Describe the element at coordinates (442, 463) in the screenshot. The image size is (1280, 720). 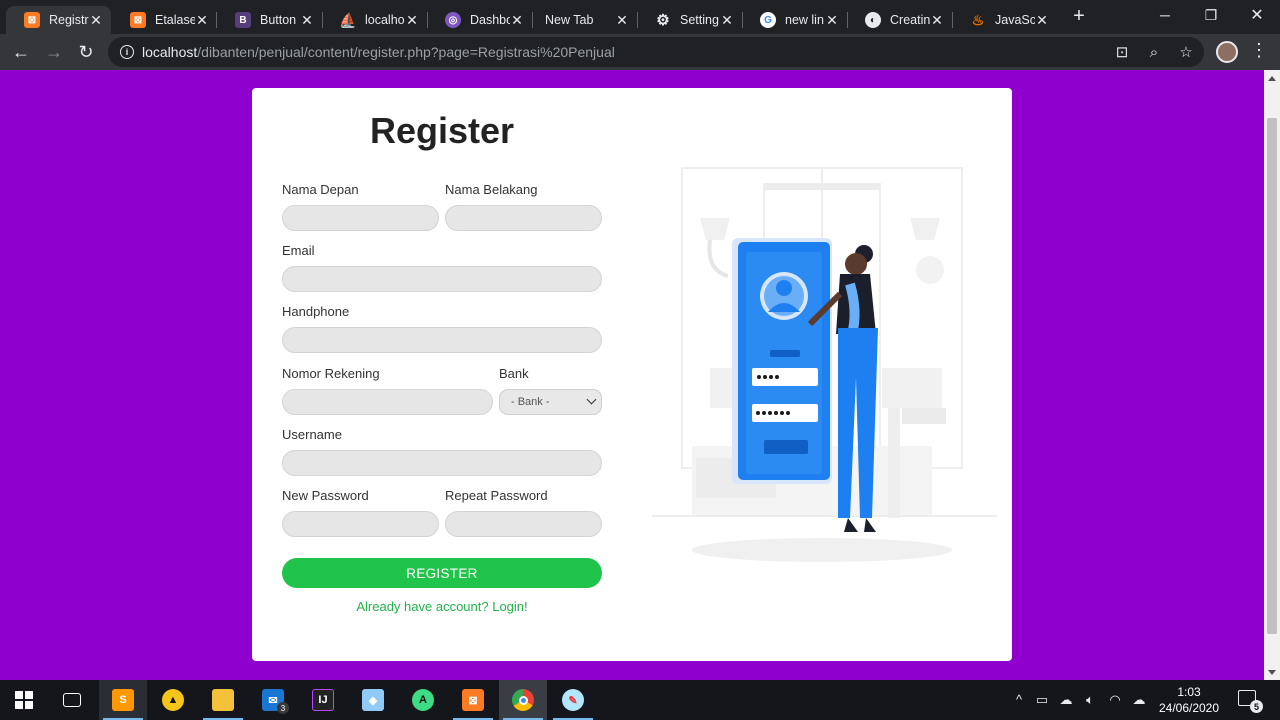
I see `username-input` at that location.